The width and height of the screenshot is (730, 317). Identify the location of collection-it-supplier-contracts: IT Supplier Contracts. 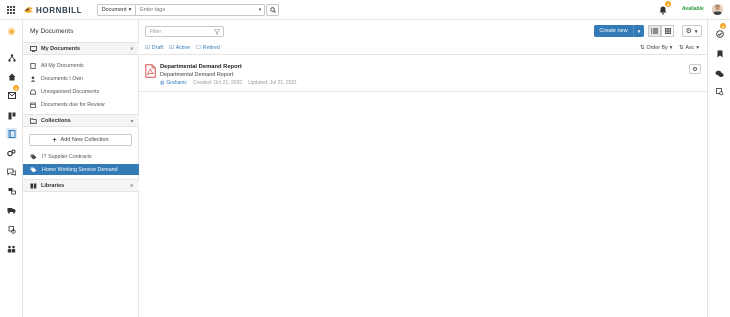
(81, 156).